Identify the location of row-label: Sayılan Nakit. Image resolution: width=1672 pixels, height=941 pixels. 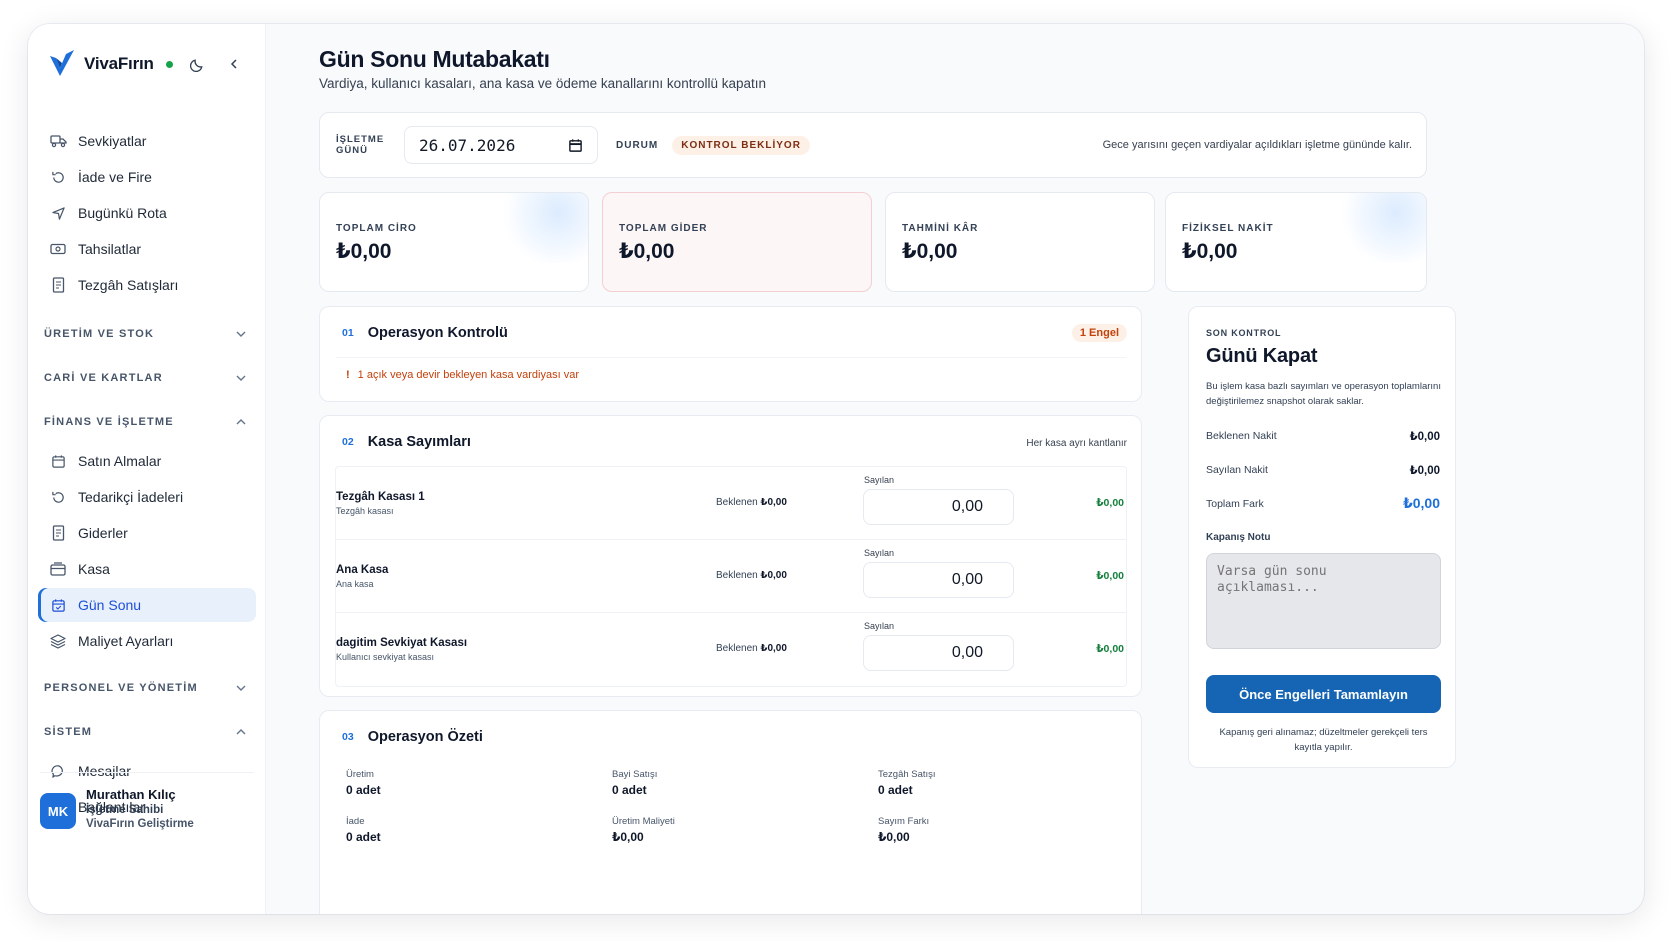
(1237, 470).